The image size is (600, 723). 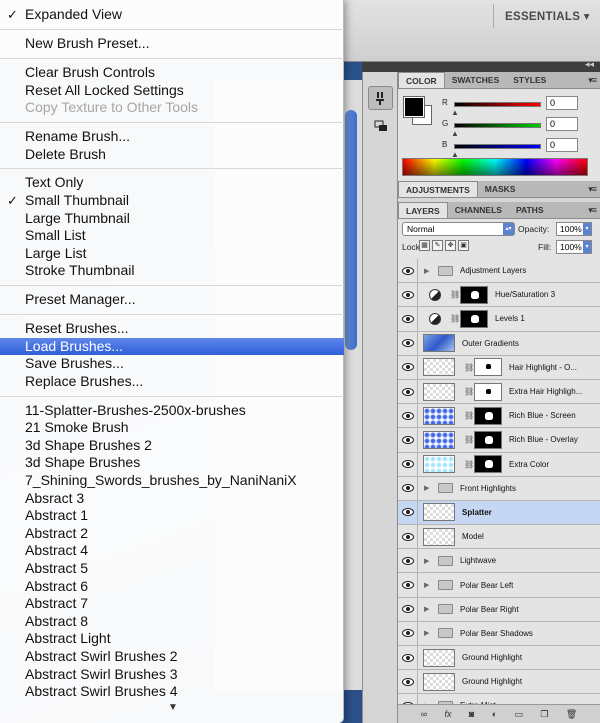 I want to click on menu-item: Abstract Swirl Brushes 4, so click(x=172, y=692).